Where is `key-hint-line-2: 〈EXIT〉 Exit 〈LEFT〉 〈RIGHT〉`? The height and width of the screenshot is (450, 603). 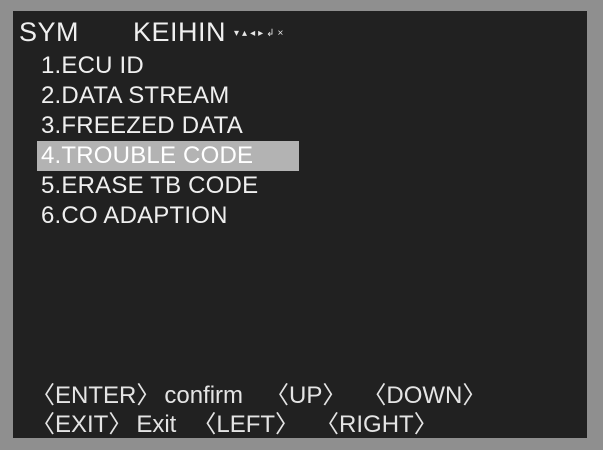 key-hint-line-2: 〈EXIT〉 Exit 〈LEFT〉 〈RIGHT〉 is located at coordinates (301, 424).